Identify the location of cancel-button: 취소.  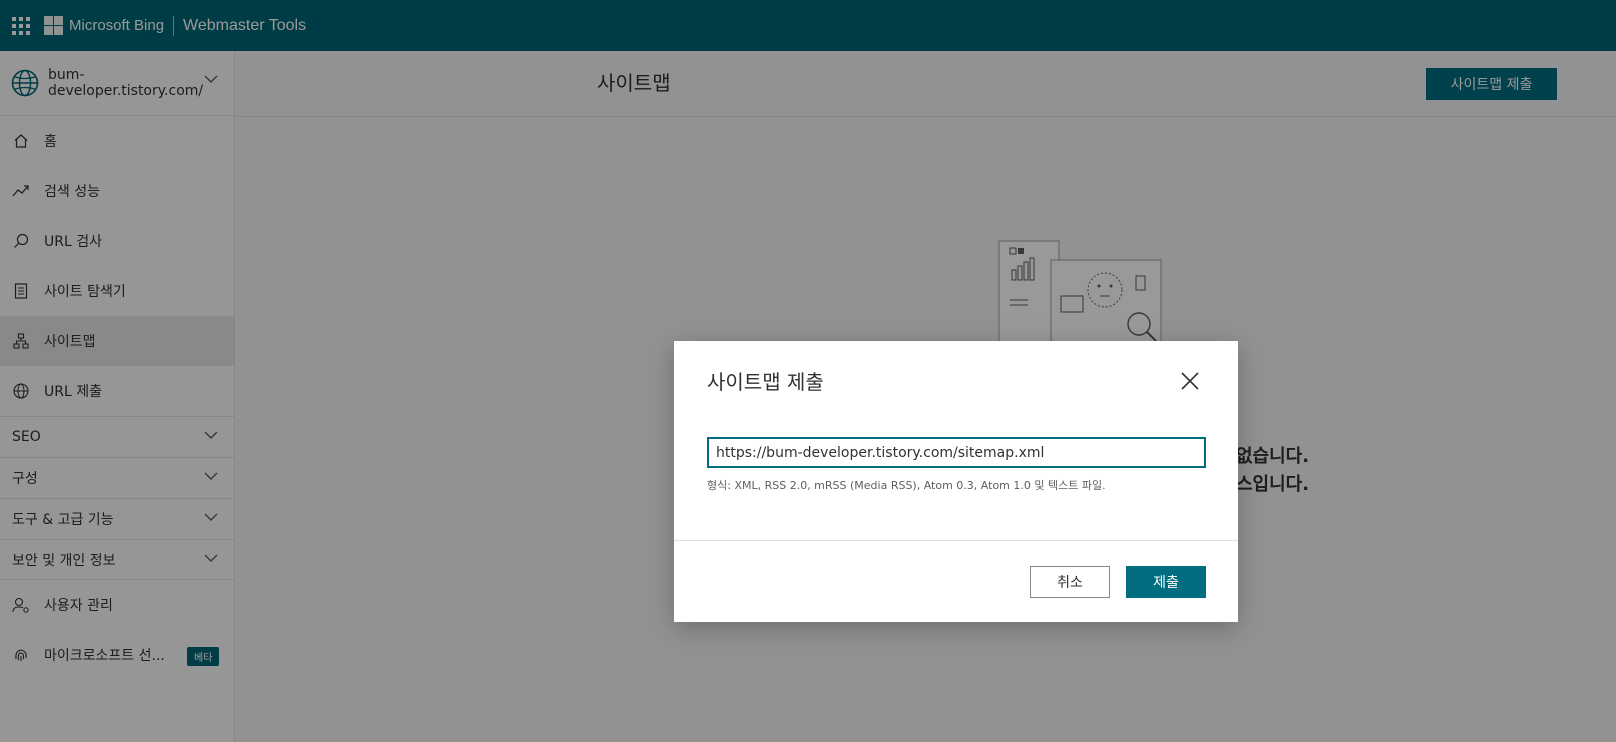
(1070, 582).